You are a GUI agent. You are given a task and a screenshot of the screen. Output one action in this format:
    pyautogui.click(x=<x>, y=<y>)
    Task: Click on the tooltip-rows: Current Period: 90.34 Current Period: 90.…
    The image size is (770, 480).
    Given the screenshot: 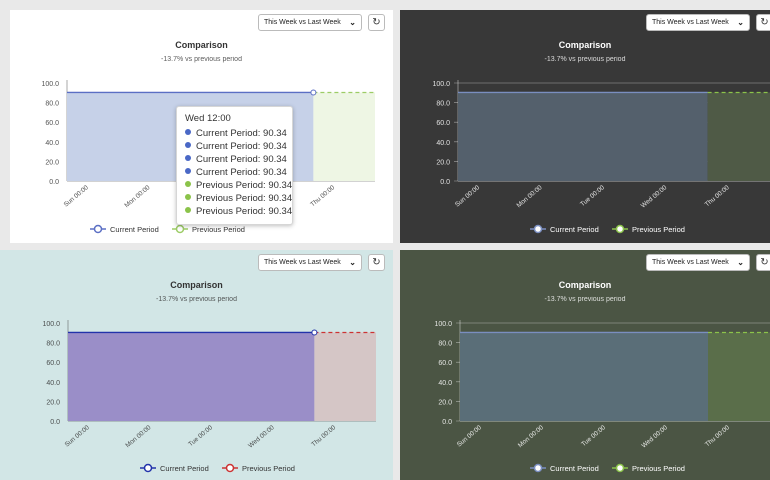 What is the action you would take?
    pyautogui.click(x=238, y=172)
    